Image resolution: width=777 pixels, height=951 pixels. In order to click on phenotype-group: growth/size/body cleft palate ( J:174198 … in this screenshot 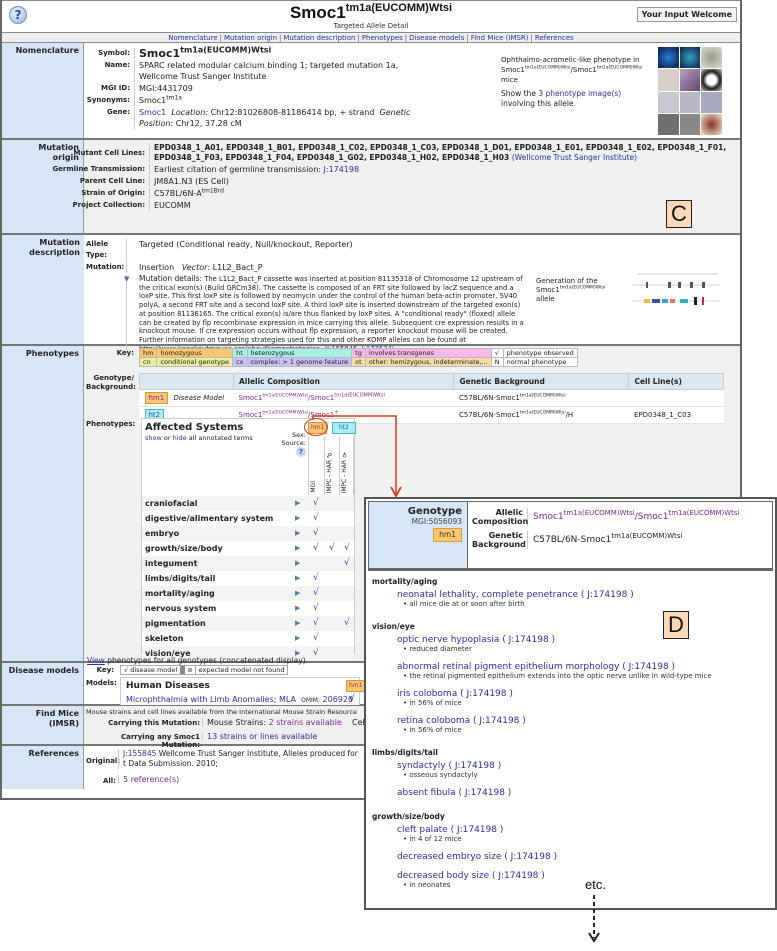, I will do `click(573, 850)`.